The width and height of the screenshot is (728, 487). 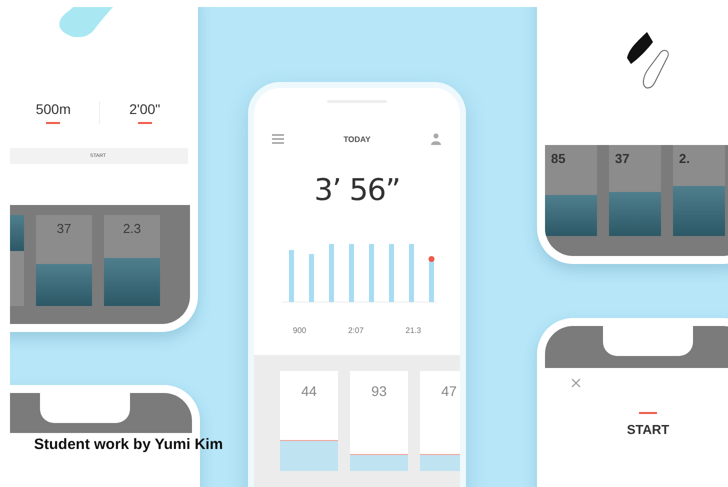 What do you see at coordinates (436, 139) in the screenshot?
I see `person-icon` at bounding box center [436, 139].